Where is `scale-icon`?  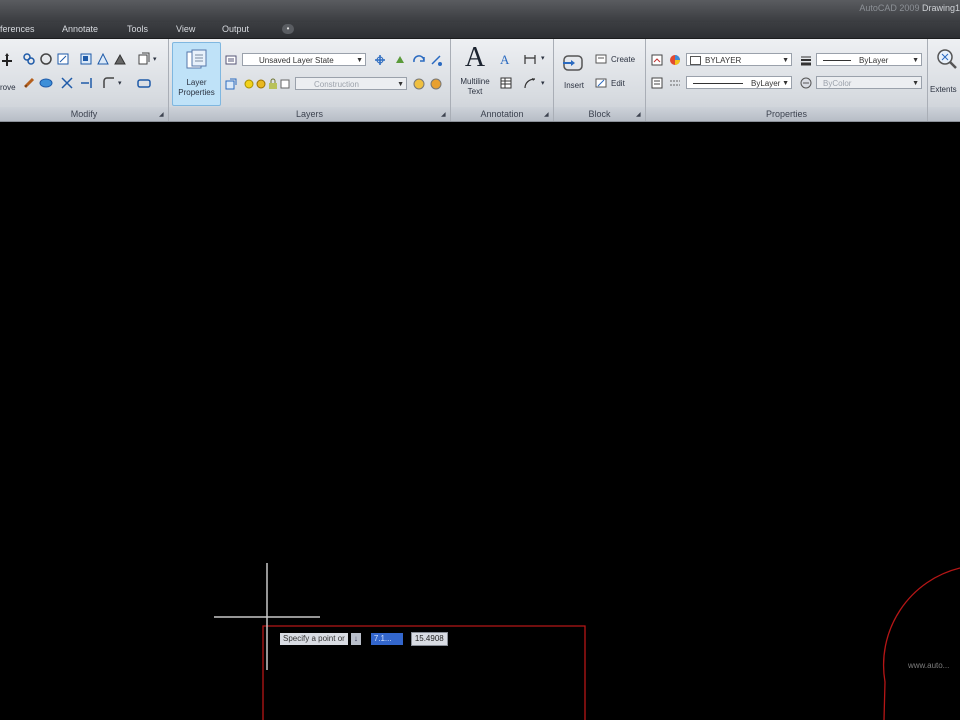
scale-icon is located at coordinates (86, 59).